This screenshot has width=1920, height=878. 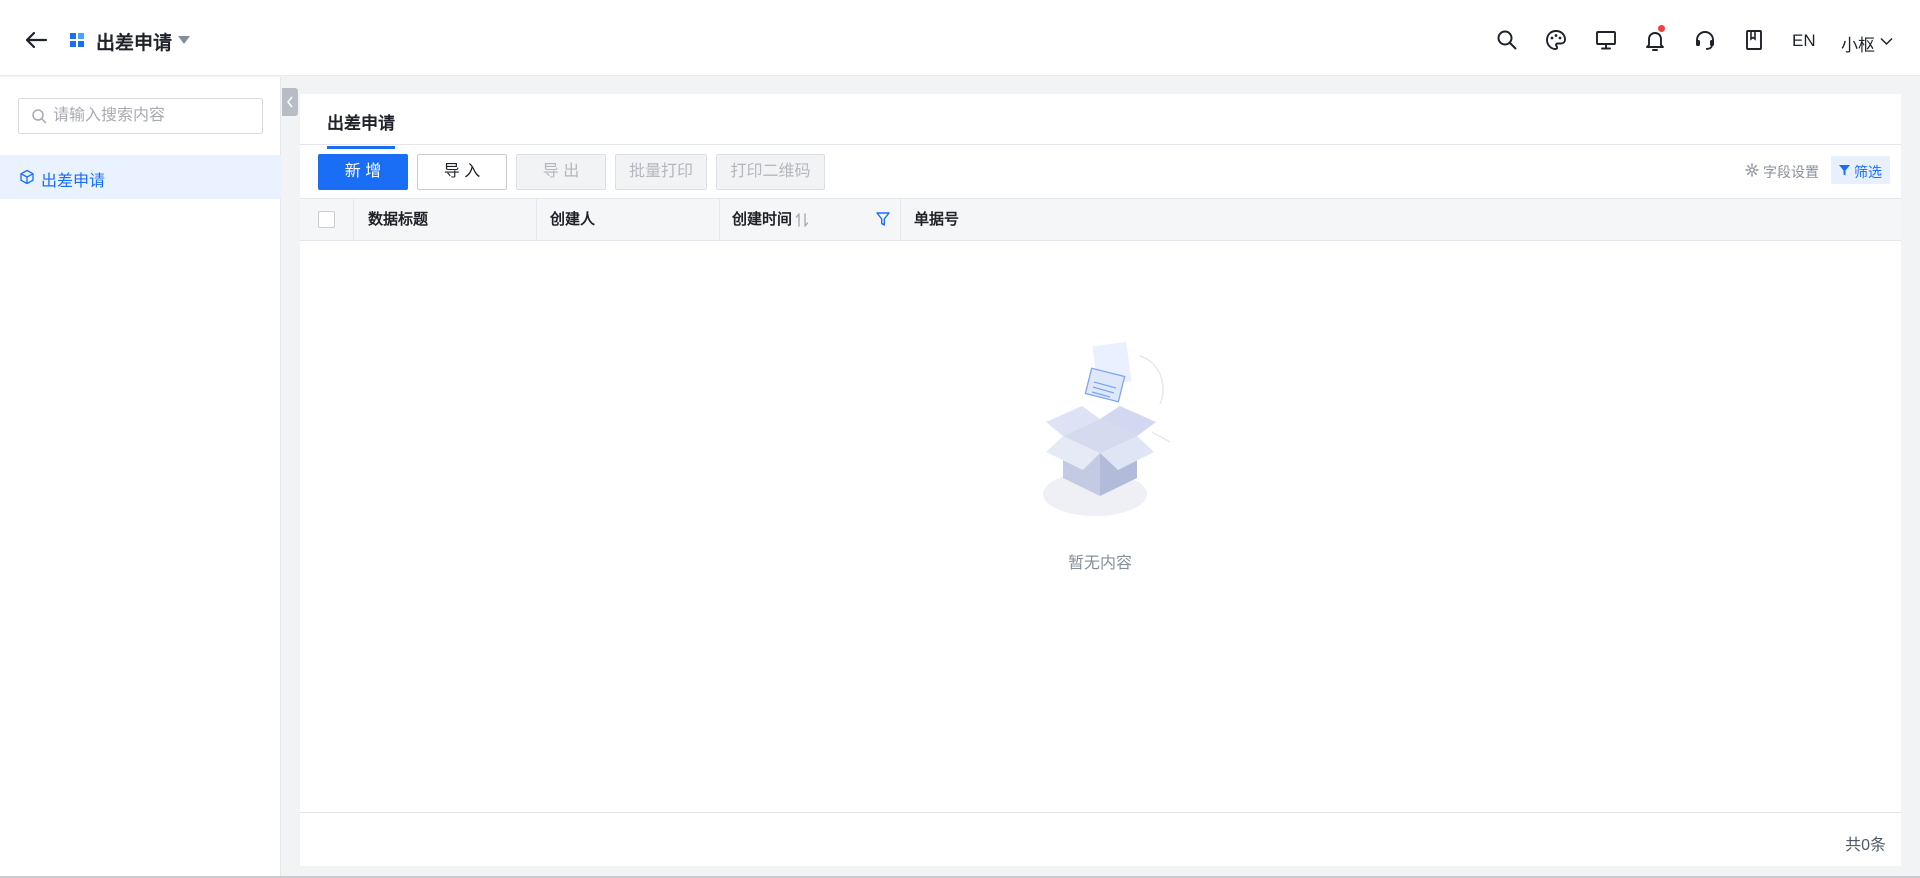 What do you see at coordinates (802, 220) in the screenshot?
I see `sort-icon` at bounding box center [802, 220].